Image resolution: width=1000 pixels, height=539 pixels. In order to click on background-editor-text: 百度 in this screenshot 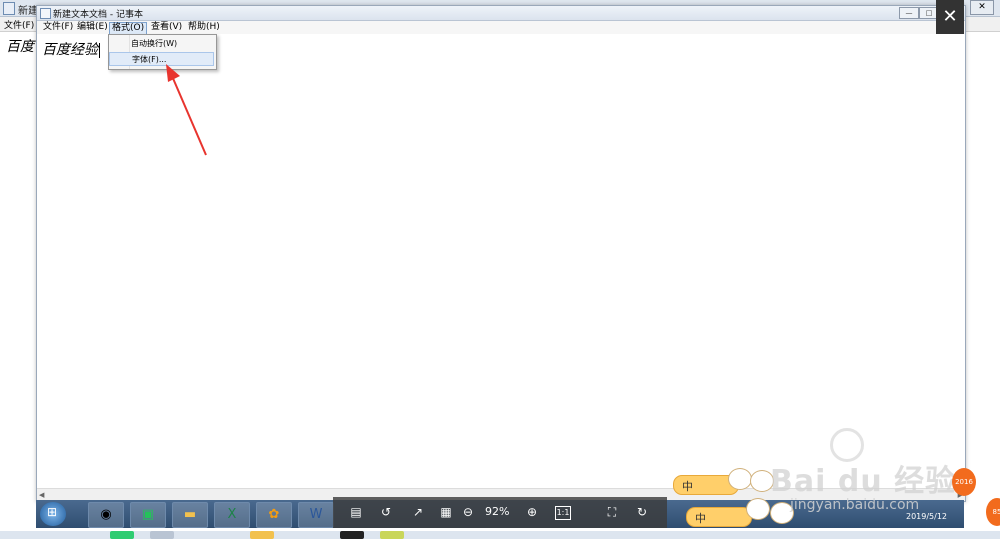, I will do `click(20, 47)`.